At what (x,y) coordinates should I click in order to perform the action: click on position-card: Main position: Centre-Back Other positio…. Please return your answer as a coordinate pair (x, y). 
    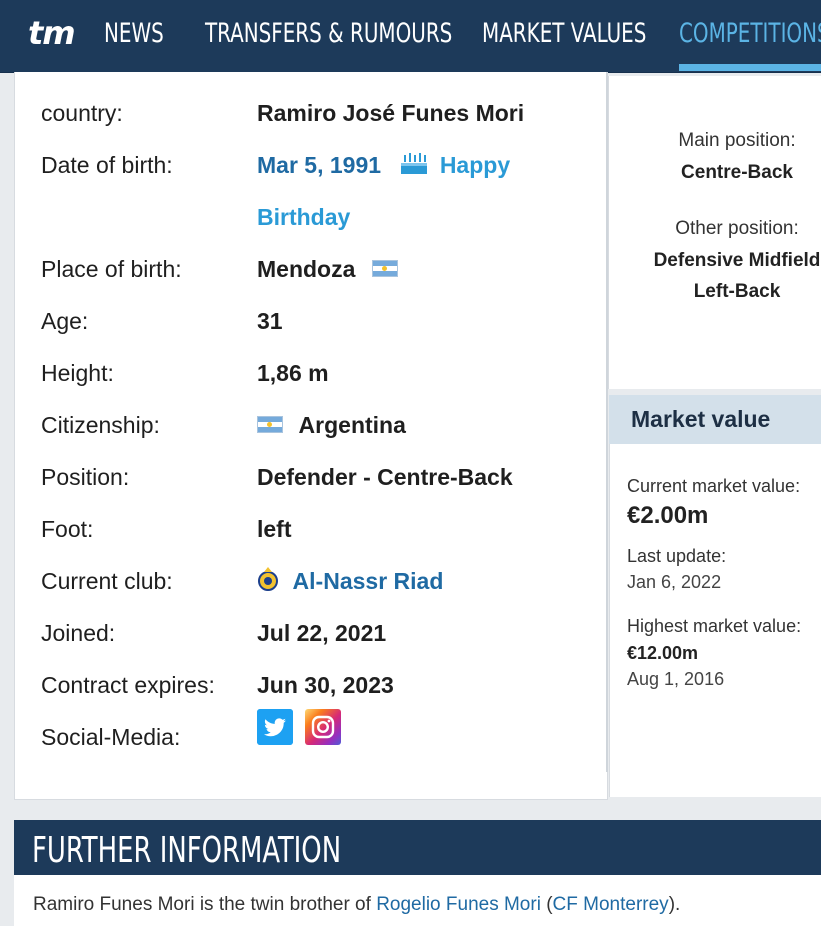
    Looking at the image, I should click on (714, 232).